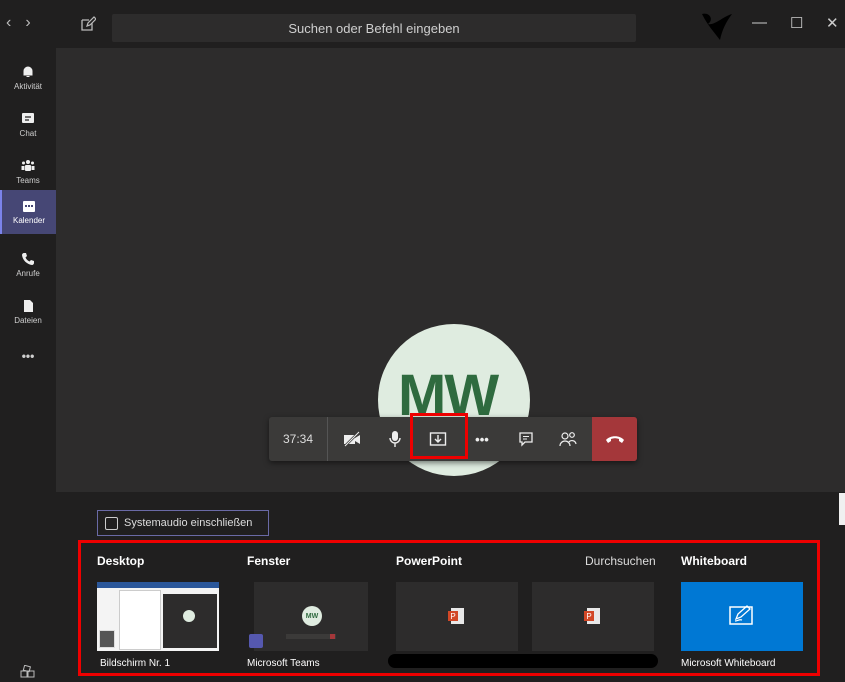 The width and height of the screenshot is (845, 682). I want to click on thumb-document, so click(140, 620).